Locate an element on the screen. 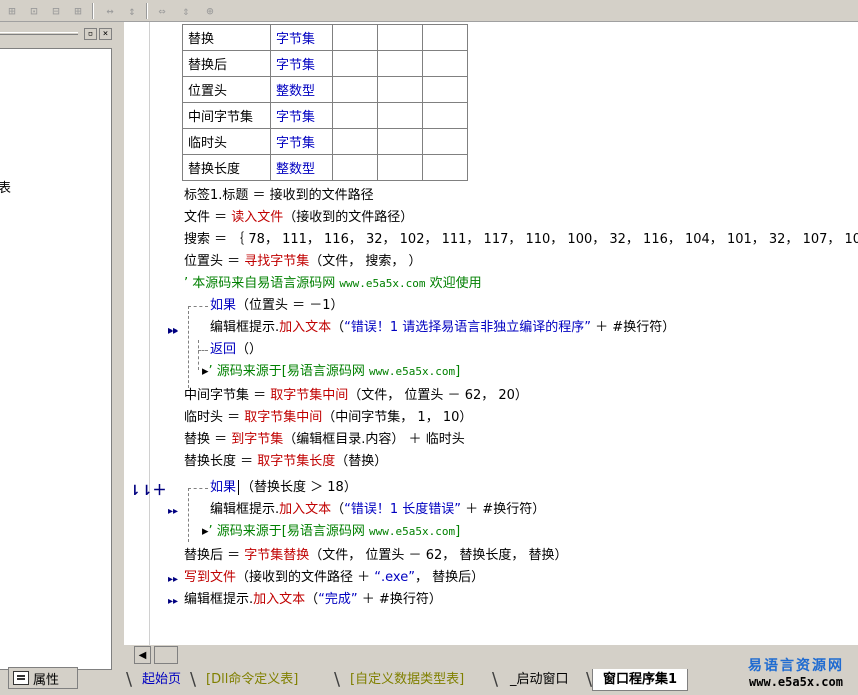 This screenshot has height=695, width=858. code-line: 中间字节集 ＝ 取字节集中间（文件， 位置头 － 62， 20） is located at coordinates (356, 396).